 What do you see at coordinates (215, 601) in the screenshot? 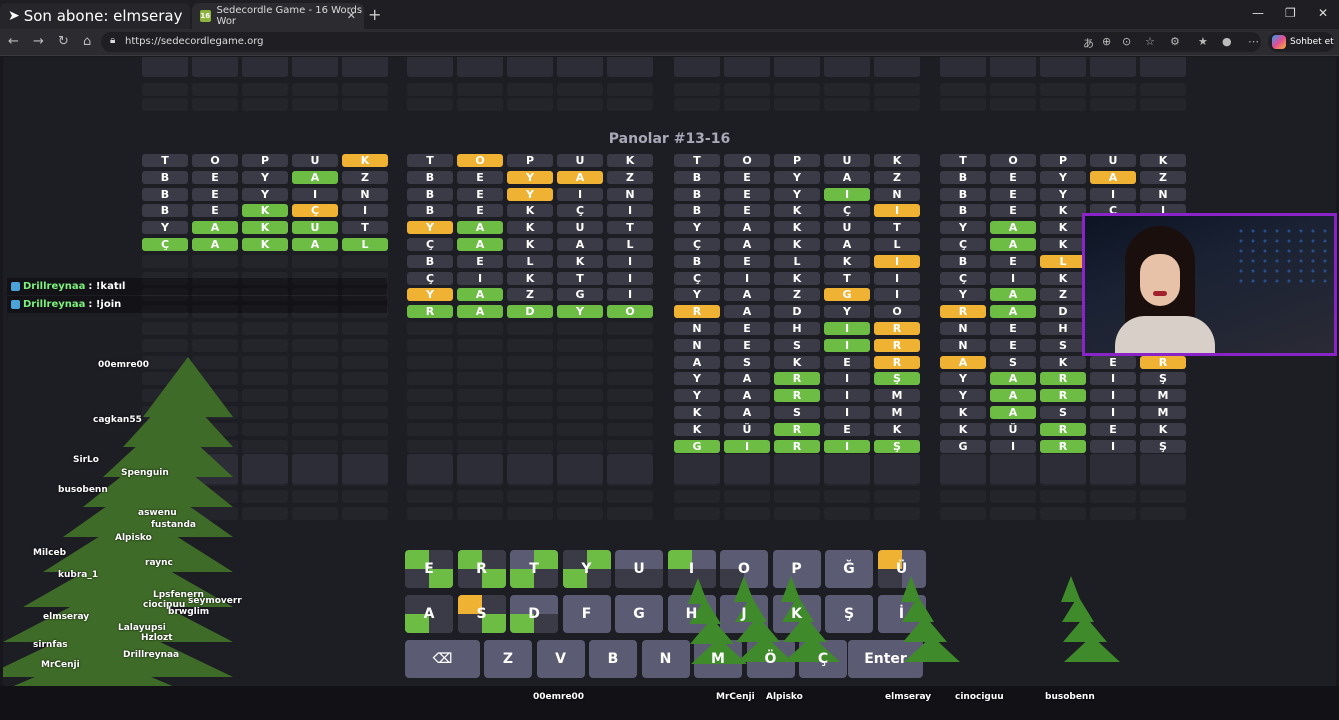
I see `tree-viewer-name: seymoverr` at bounding box center [215, 601].